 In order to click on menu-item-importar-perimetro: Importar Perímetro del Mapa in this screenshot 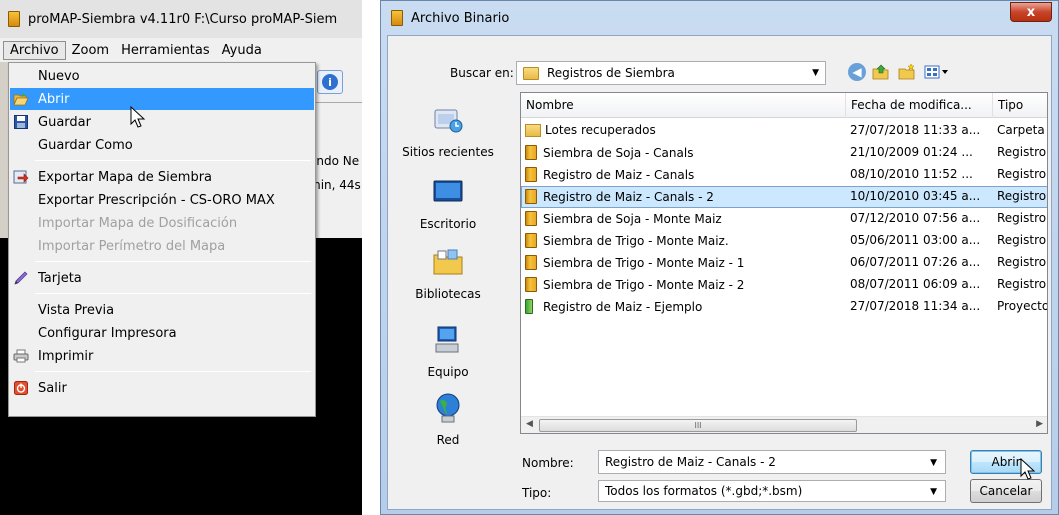, I will do `click(132, 246)`.